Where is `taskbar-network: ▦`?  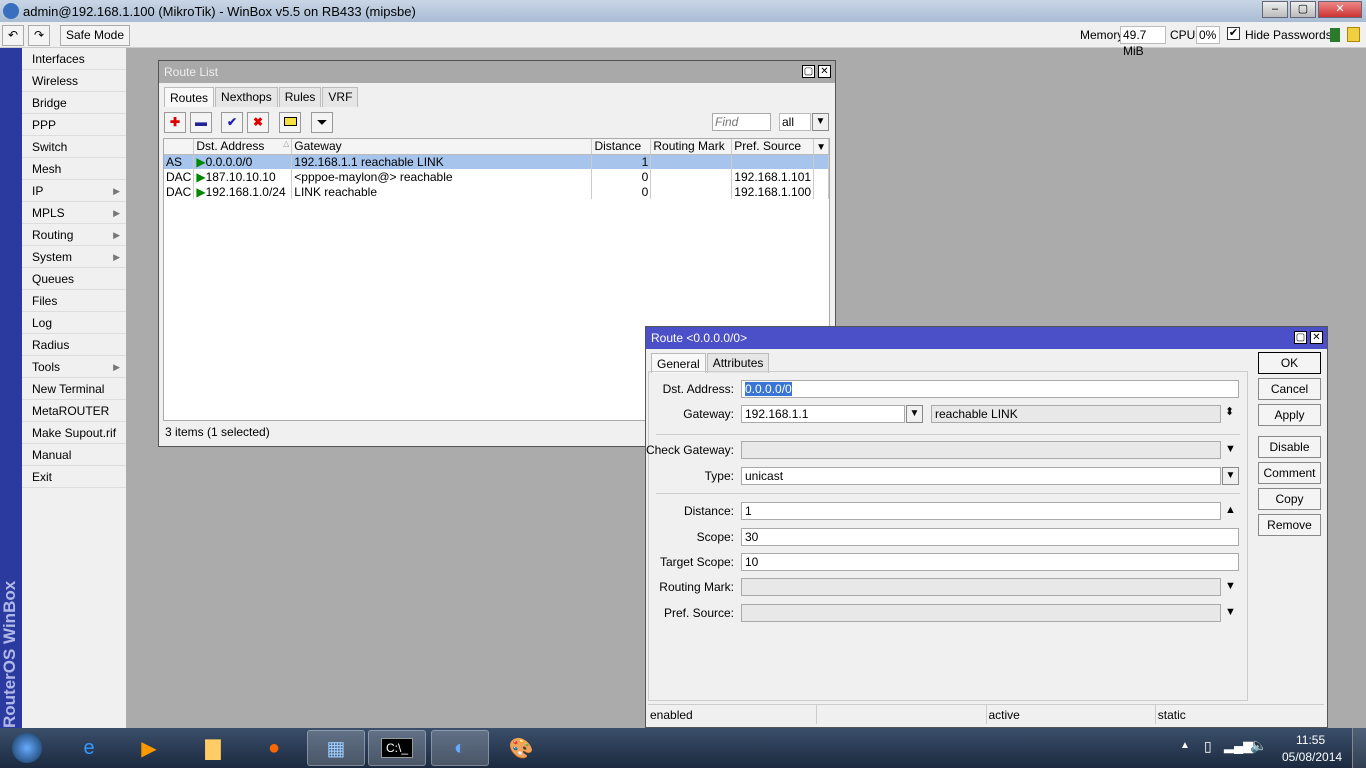 taskbar-network: ▦ is located at coordinates (336, 748).